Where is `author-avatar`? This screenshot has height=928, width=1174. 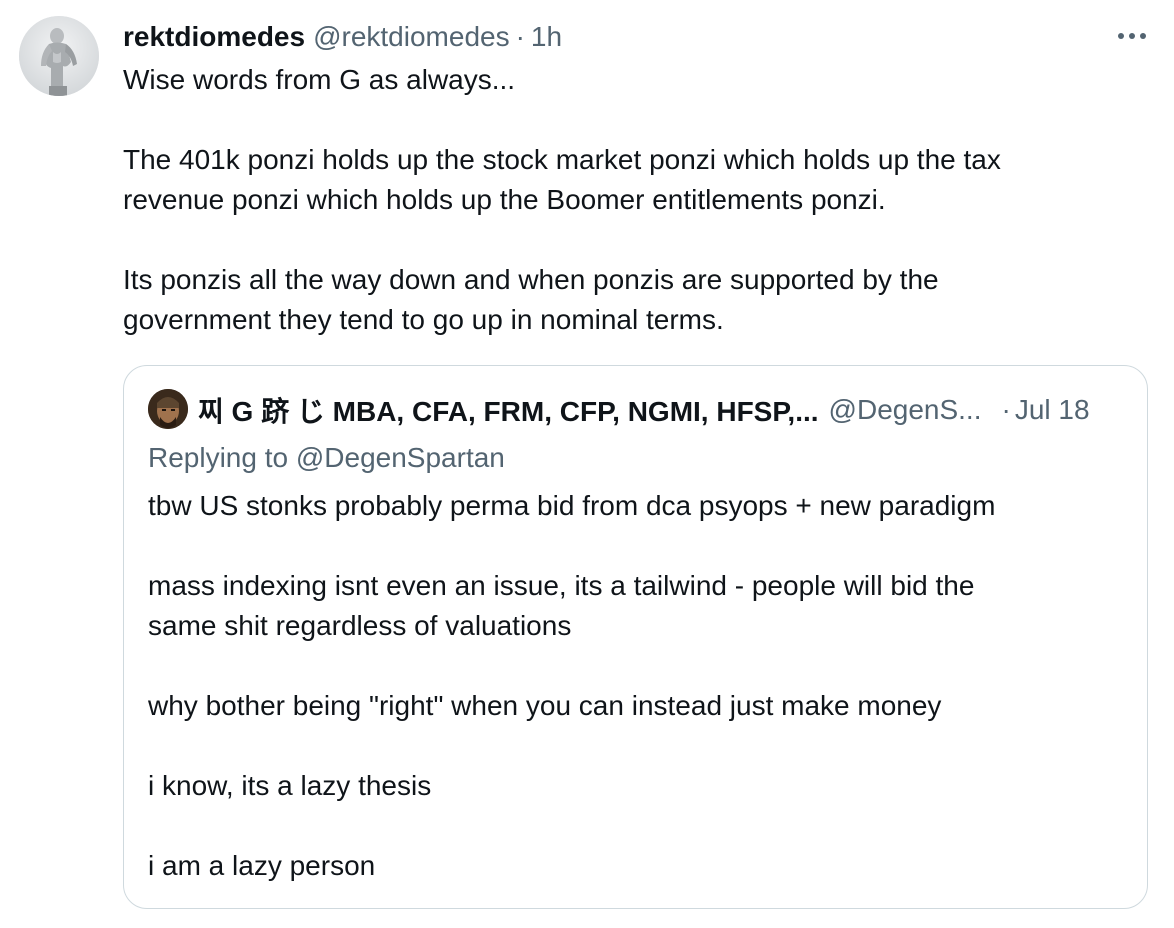 author-avatar is located at coordinates (59, 56).